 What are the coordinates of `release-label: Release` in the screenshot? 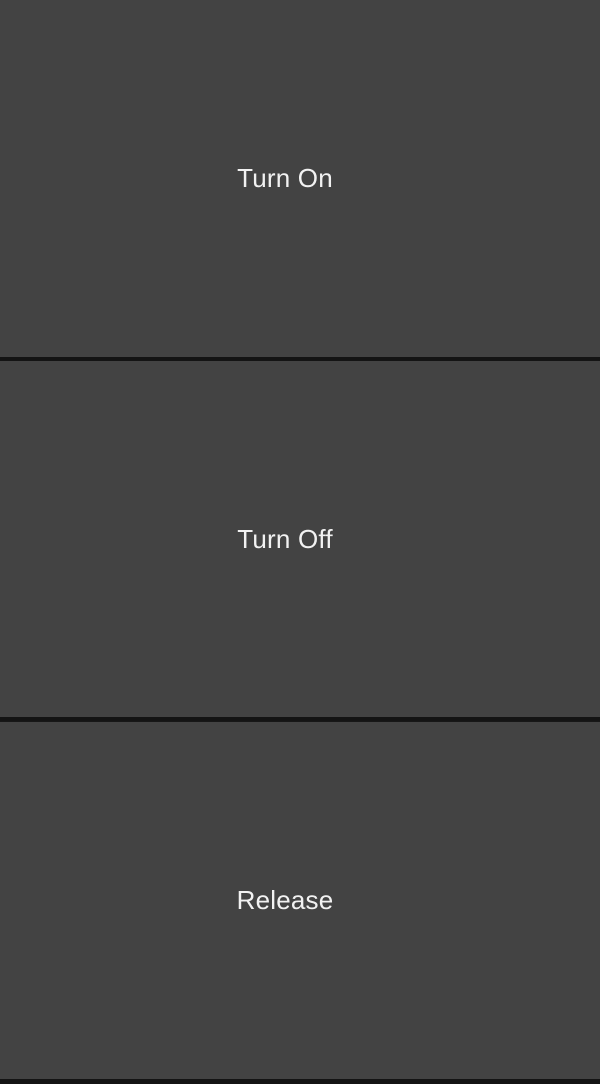 It's located at (285, 900).